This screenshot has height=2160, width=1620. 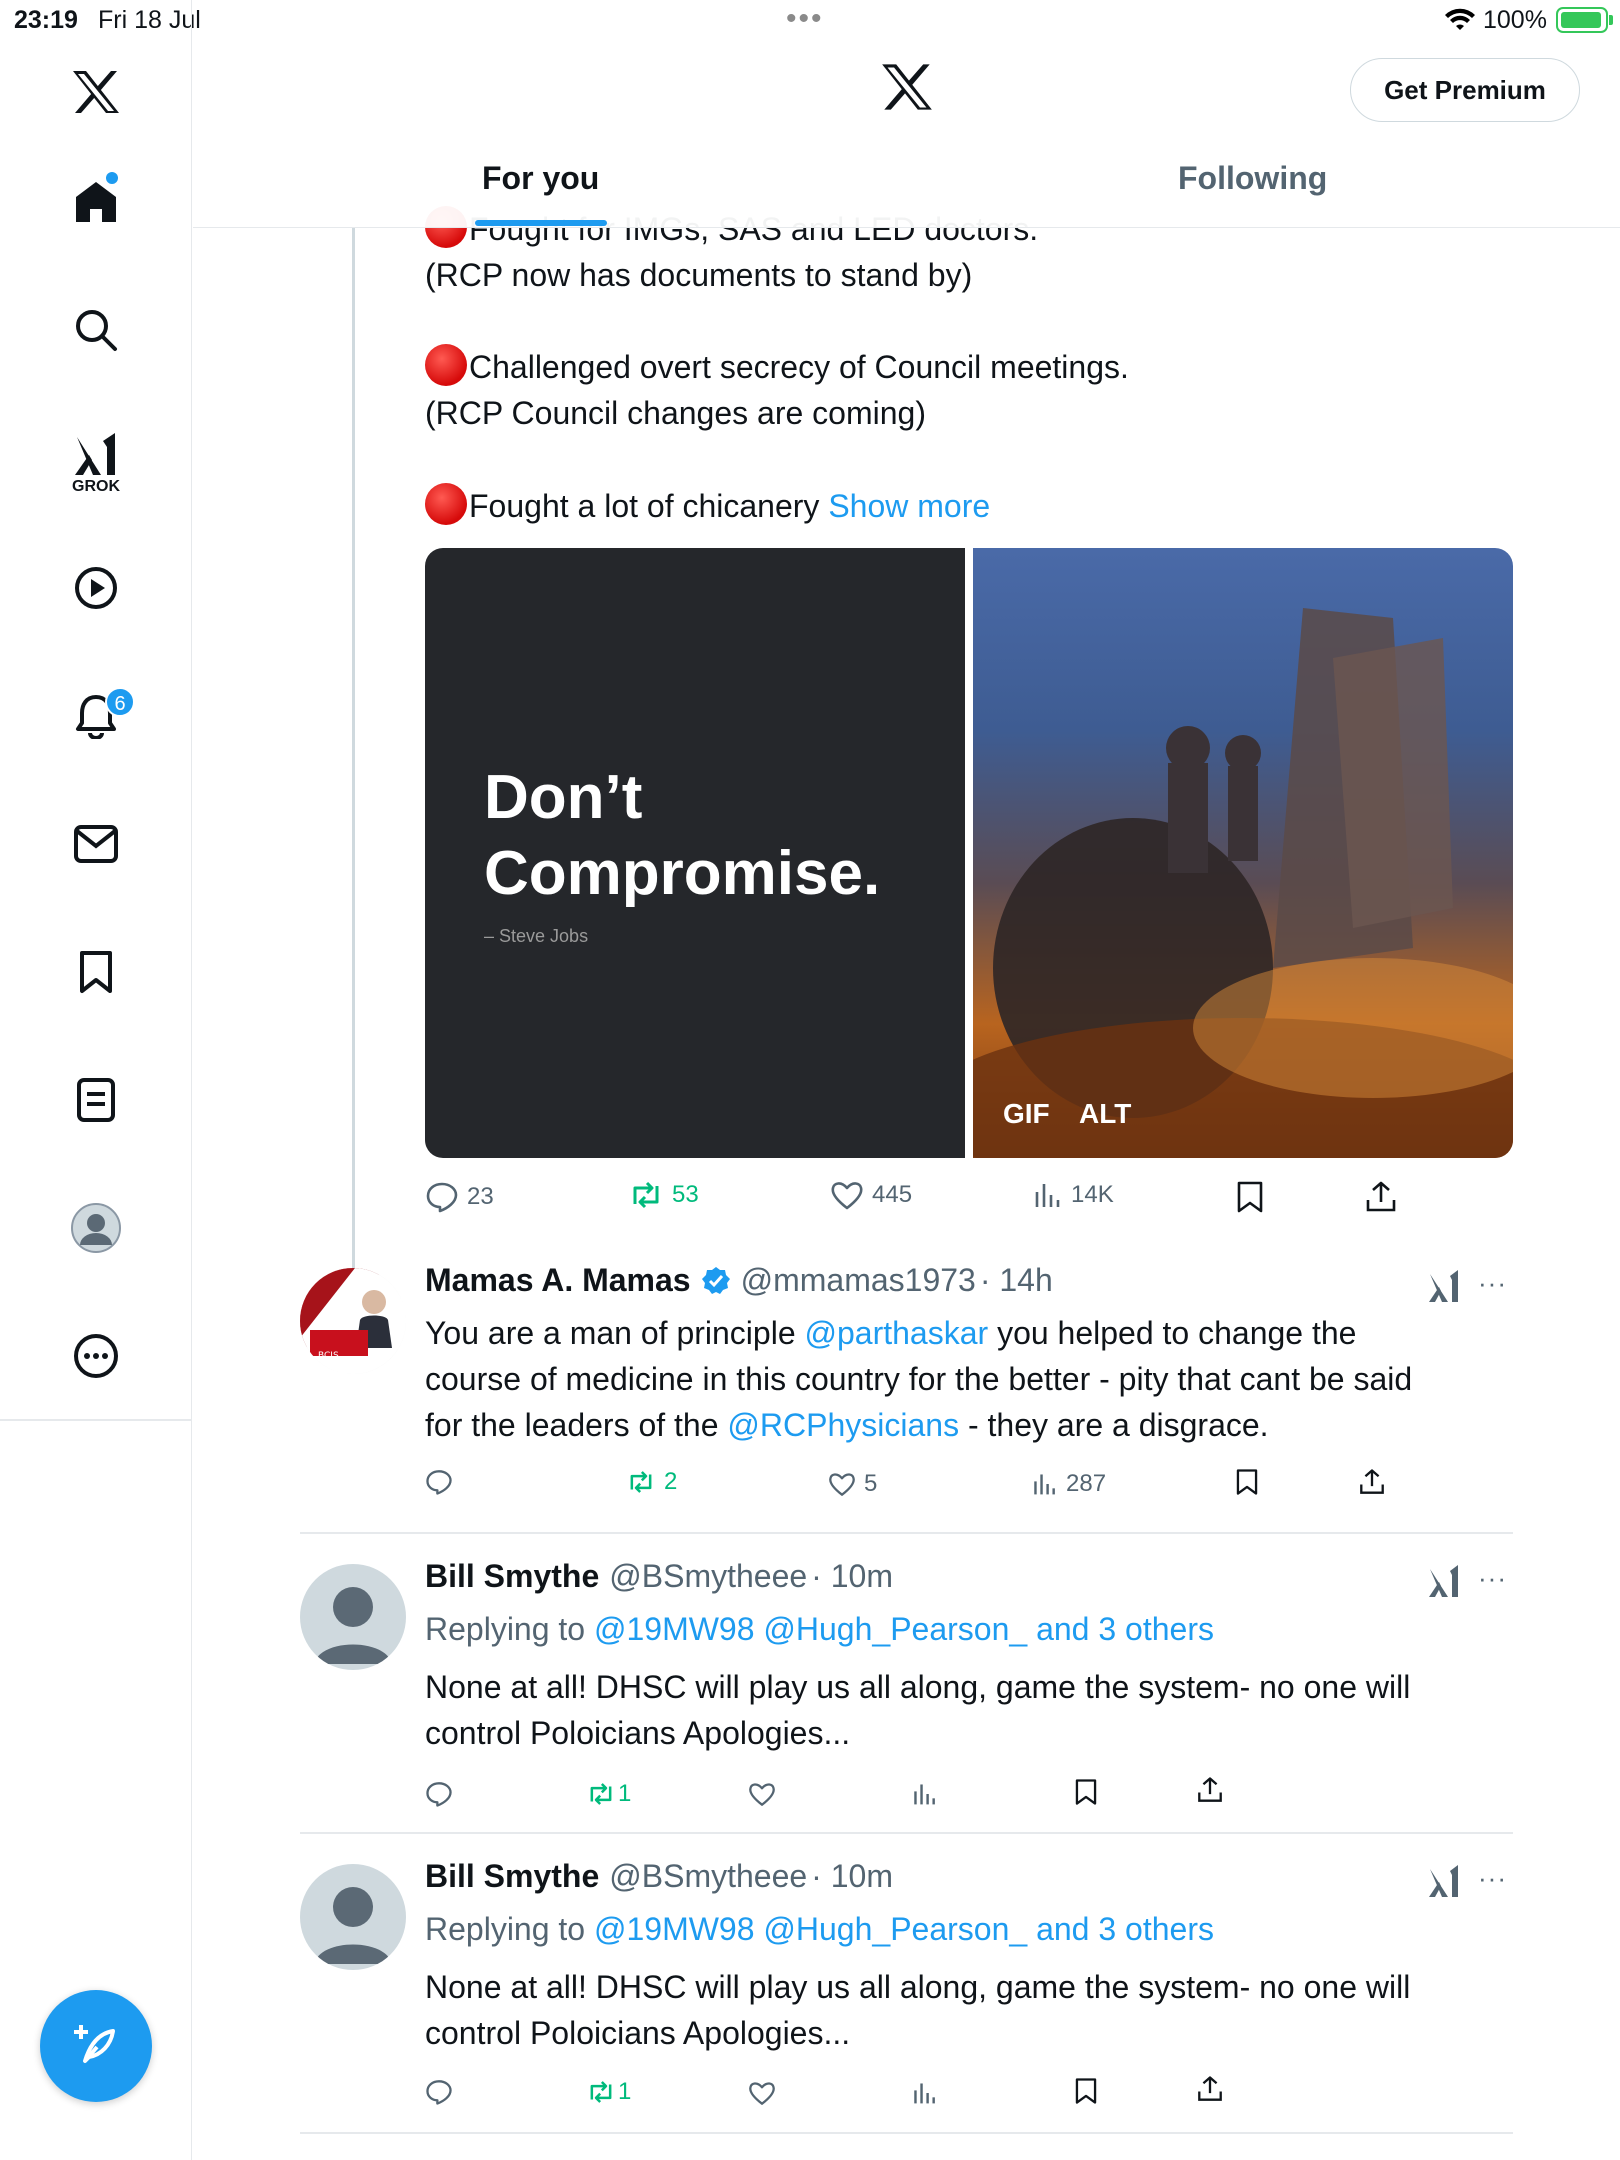 What do you see at coordinates (541, 223) in the screenshot?
I see `active-tab-indicator` at bounding box center [541, 223].